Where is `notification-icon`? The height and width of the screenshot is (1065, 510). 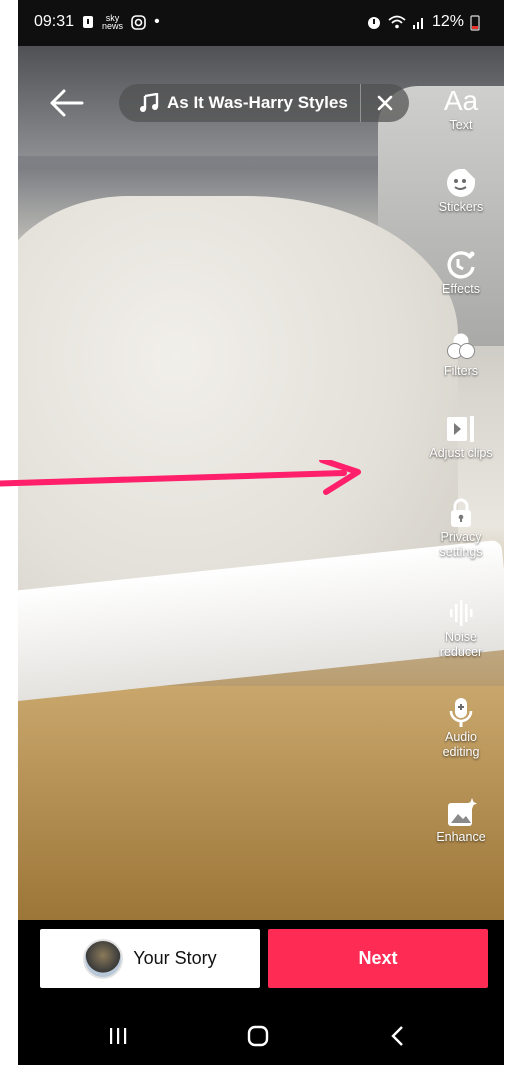 notification-icon is located at coordinates (88, 22).